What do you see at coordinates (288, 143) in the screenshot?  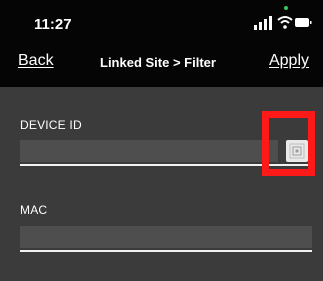 I see `qr-highlight-box` at bounding box center [288, 143].